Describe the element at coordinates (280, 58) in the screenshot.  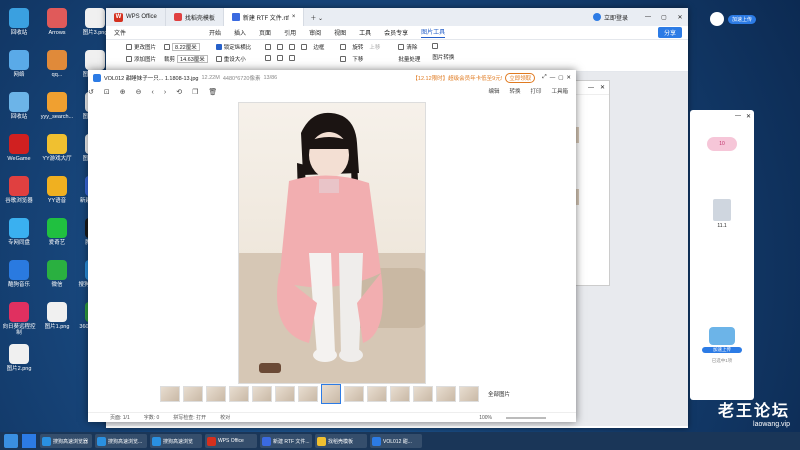
I see `align-icon` at that location.